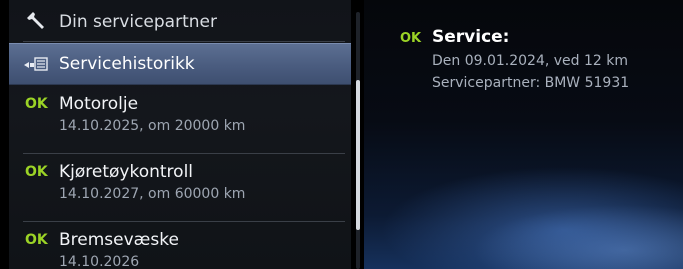 This screenshot has height=269, width=683. Describe the element at coordinates (127, 64) in the screenshot. I see `menu-item-label: Servicehistorikk` at that location.